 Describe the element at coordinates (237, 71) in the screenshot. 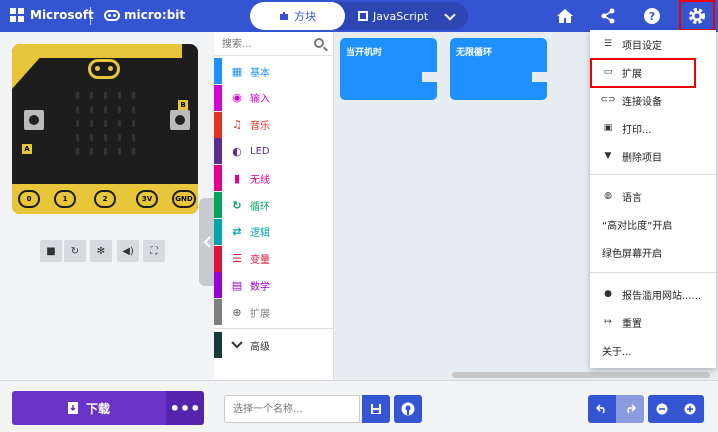

I see `grid-icon: ▦` at that location.